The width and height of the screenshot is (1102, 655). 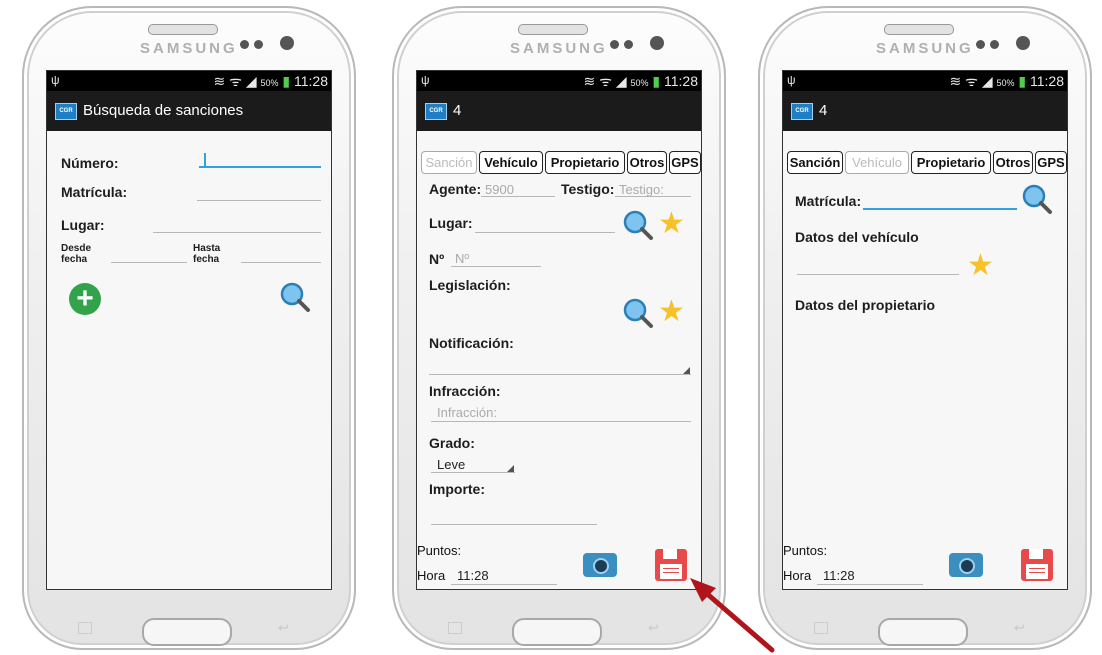 I want to click on datos-propietario-label: Datos del propietario, so click(x=865, y=305).